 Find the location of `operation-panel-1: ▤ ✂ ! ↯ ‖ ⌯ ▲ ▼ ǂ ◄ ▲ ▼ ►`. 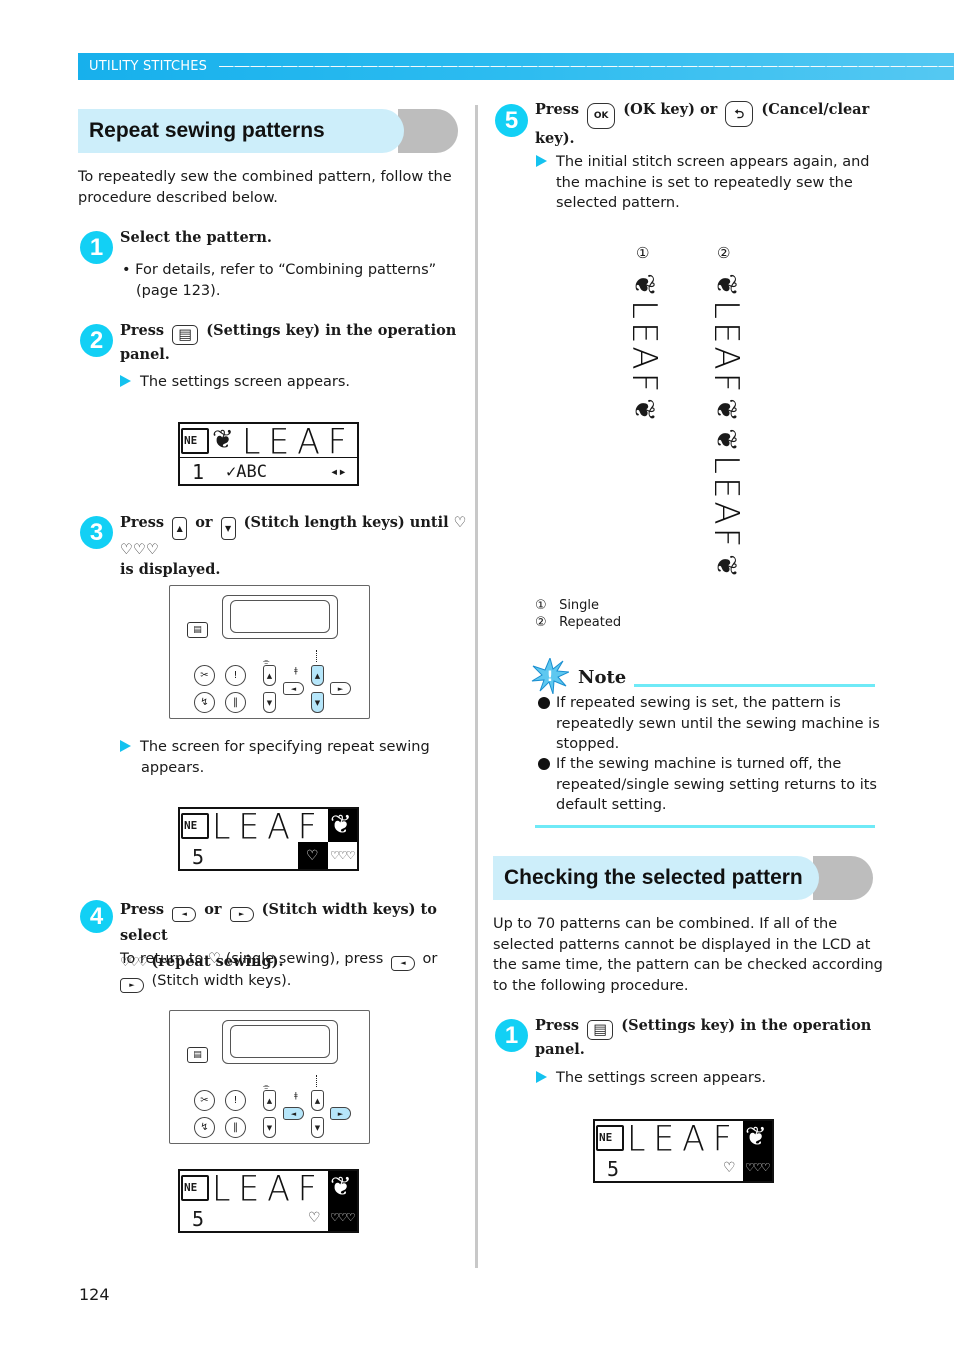

operation-panel-1: ▤ ✂ ! ↯ ‖ ⌯ ▲ ▼ ǂ ◄ ▲ ▼ ► is located at coordinates (269, 652).